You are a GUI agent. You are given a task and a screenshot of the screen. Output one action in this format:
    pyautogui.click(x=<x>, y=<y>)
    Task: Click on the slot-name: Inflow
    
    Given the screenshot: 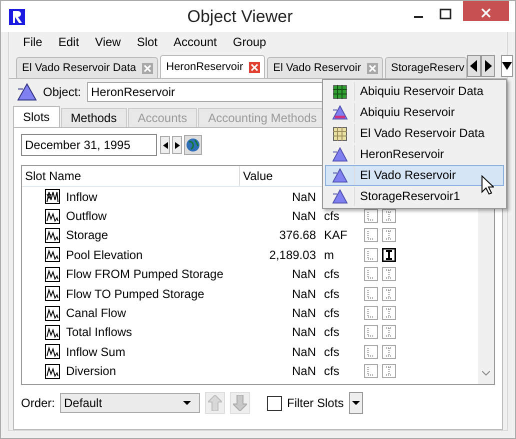 What is the action you would take?
    pyautogui.click(x=81, y=197)
    